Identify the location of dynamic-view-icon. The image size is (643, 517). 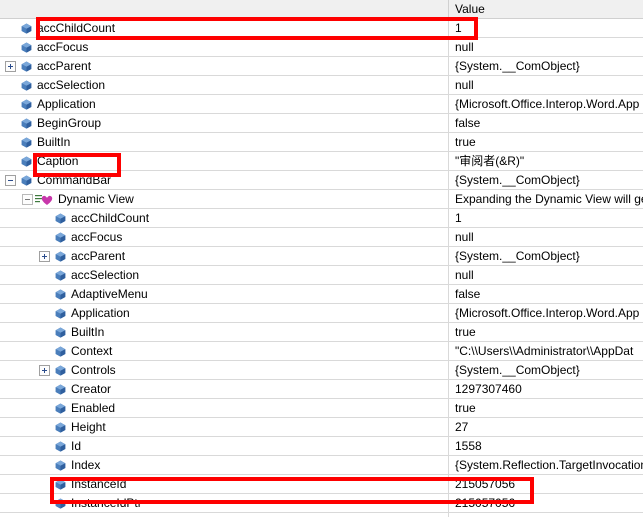
(44, 199).